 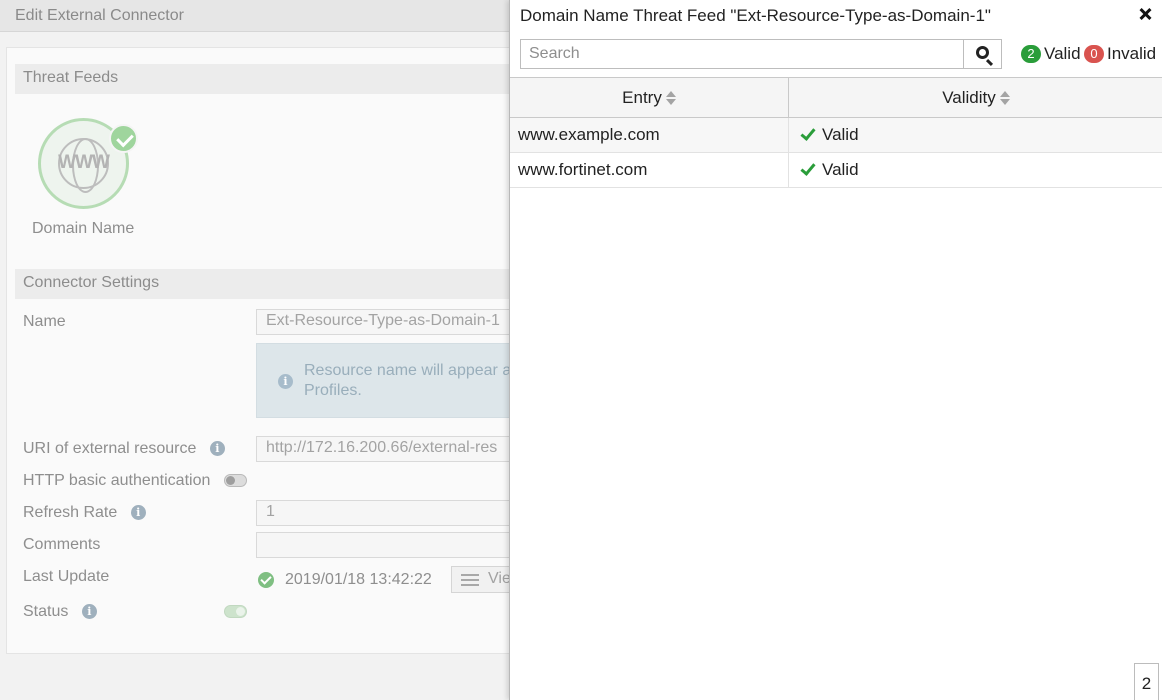 I want to click on update-success-icon, so click(x=266, y=580).